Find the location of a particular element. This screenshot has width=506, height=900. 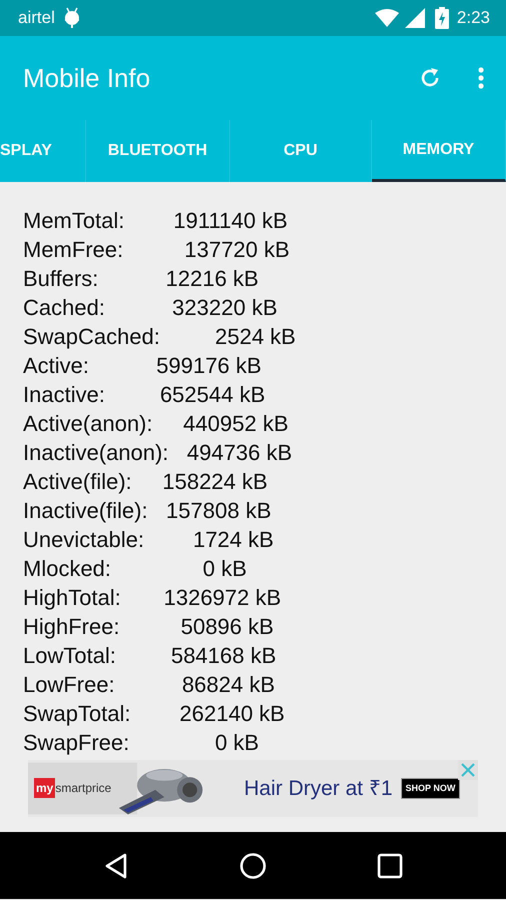

wifi-icon is located at coordinates (386, 18).